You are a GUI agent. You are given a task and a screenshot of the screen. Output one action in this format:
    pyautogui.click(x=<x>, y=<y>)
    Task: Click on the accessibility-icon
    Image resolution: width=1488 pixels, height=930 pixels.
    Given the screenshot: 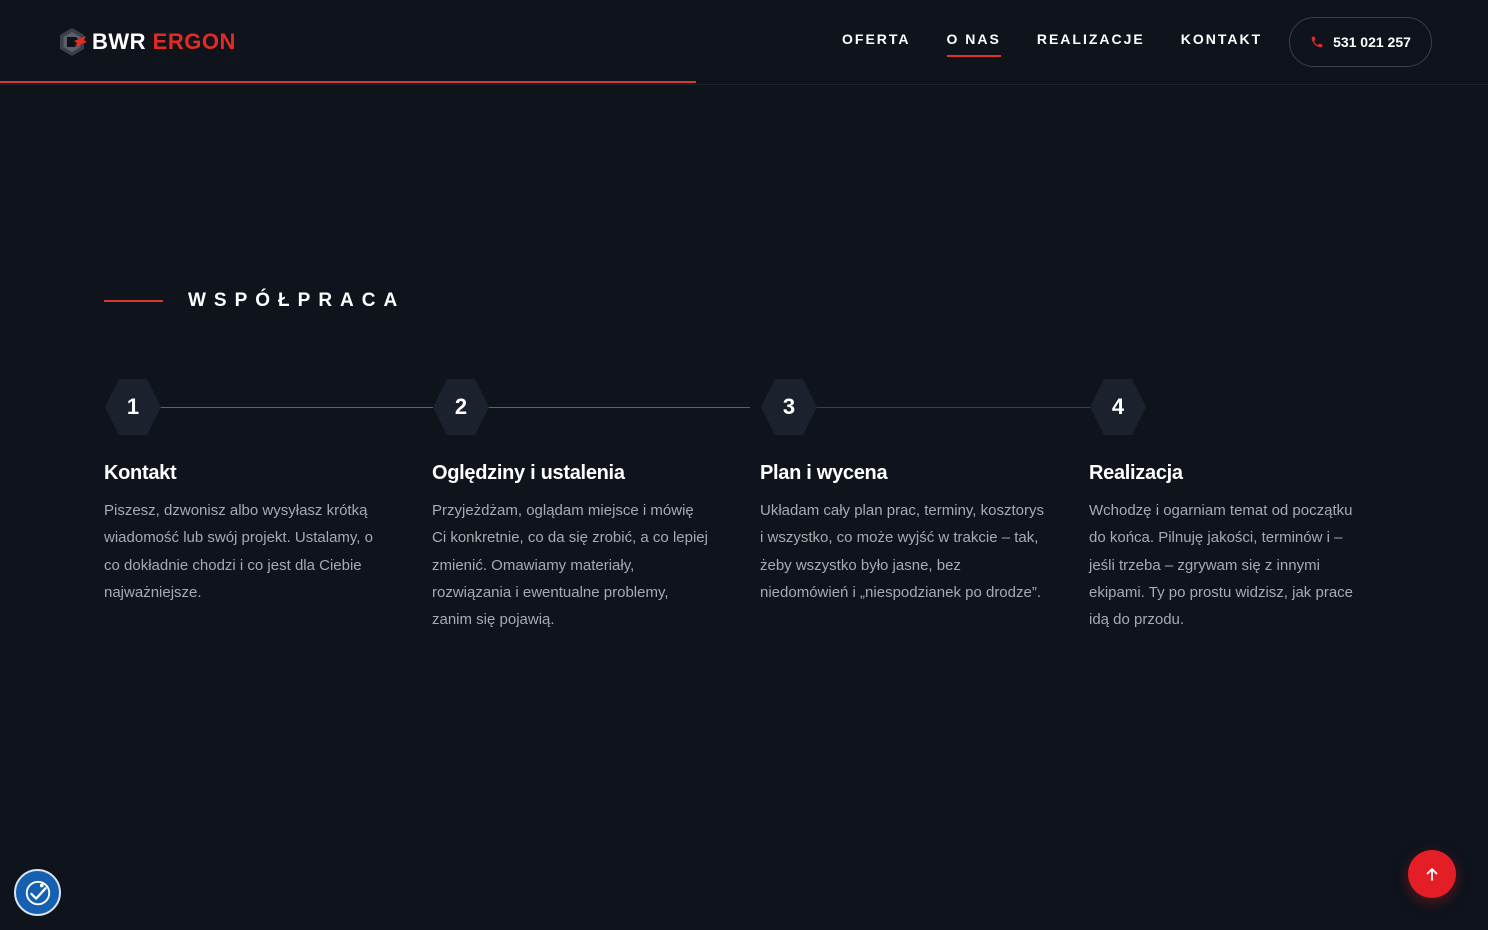 What is the action you would take?
    pyautogui.click(x=37, y=892)
    